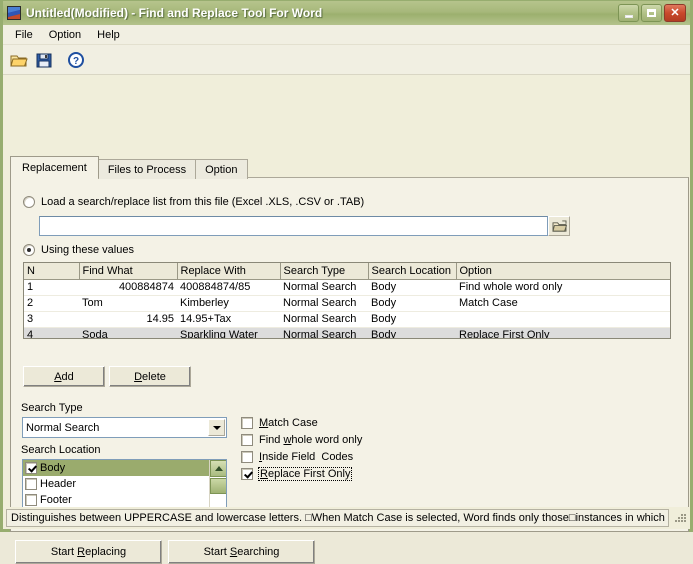  What do you see at coordinates (128, 303) in the screenshot?
I see `cell-find-what: Tom` at bounding box center [128, 303].